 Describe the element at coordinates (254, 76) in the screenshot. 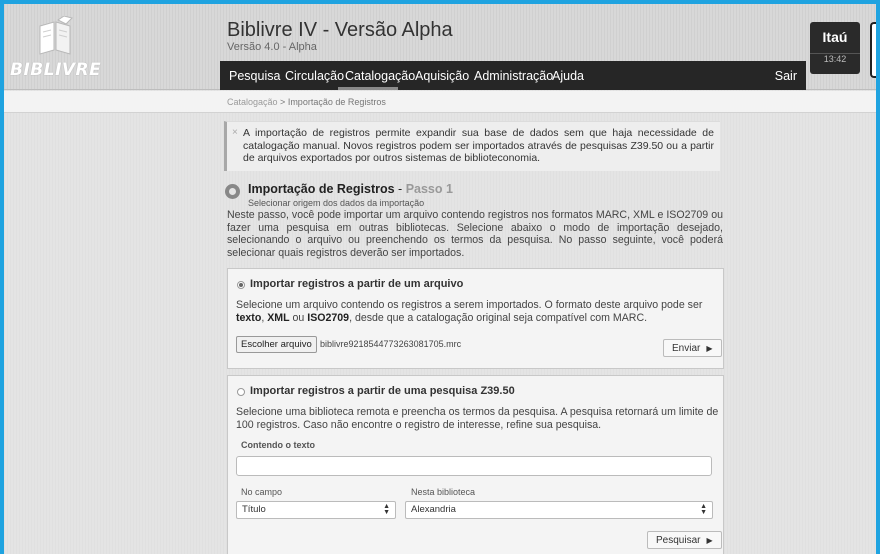

I see `menu-item-pesquisa: Pesquisa` at that location.